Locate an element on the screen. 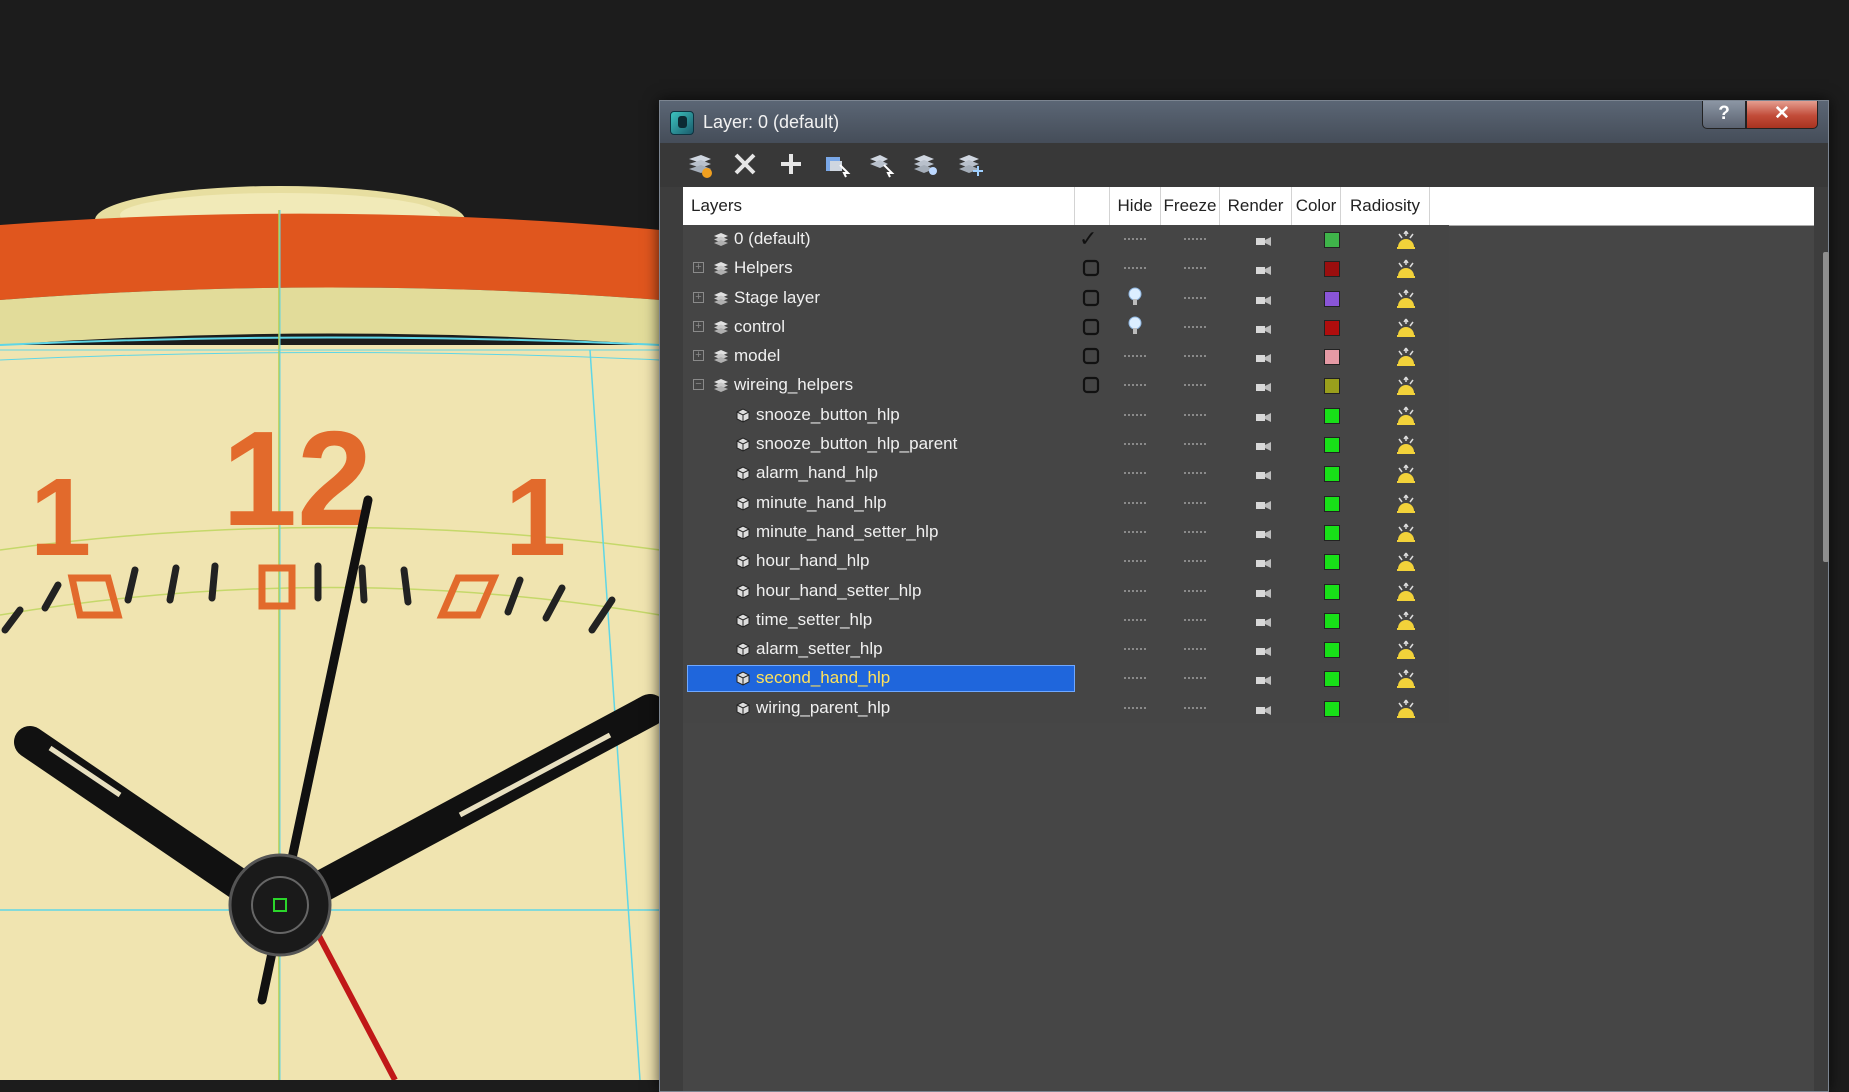  column-hide: Hide is located at coordinates (1135, 206).